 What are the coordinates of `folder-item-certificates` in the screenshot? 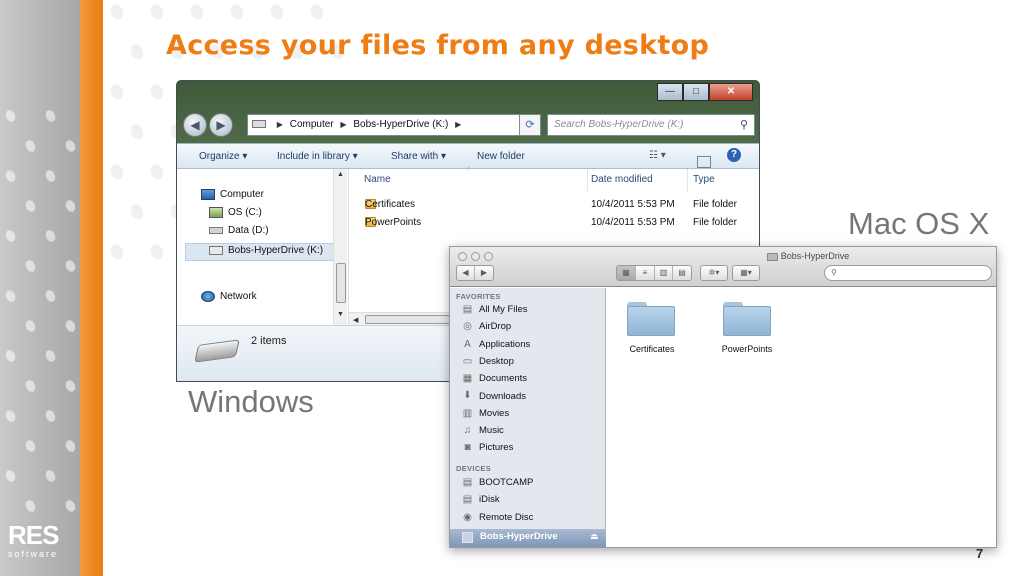 It's located at (651, 319).